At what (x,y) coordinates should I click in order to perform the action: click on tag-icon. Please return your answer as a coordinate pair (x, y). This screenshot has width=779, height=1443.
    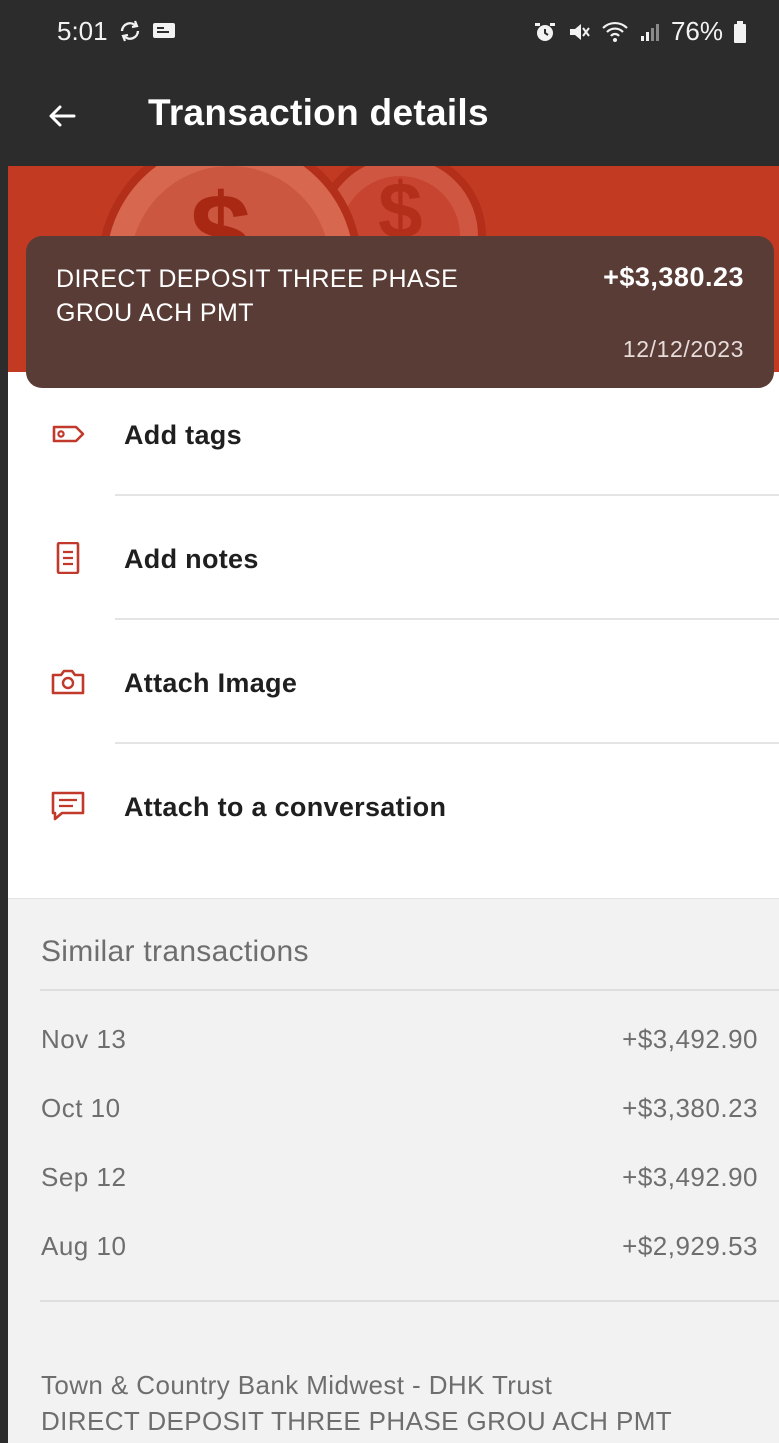
    Looking at the image, I should click on (68, 434).